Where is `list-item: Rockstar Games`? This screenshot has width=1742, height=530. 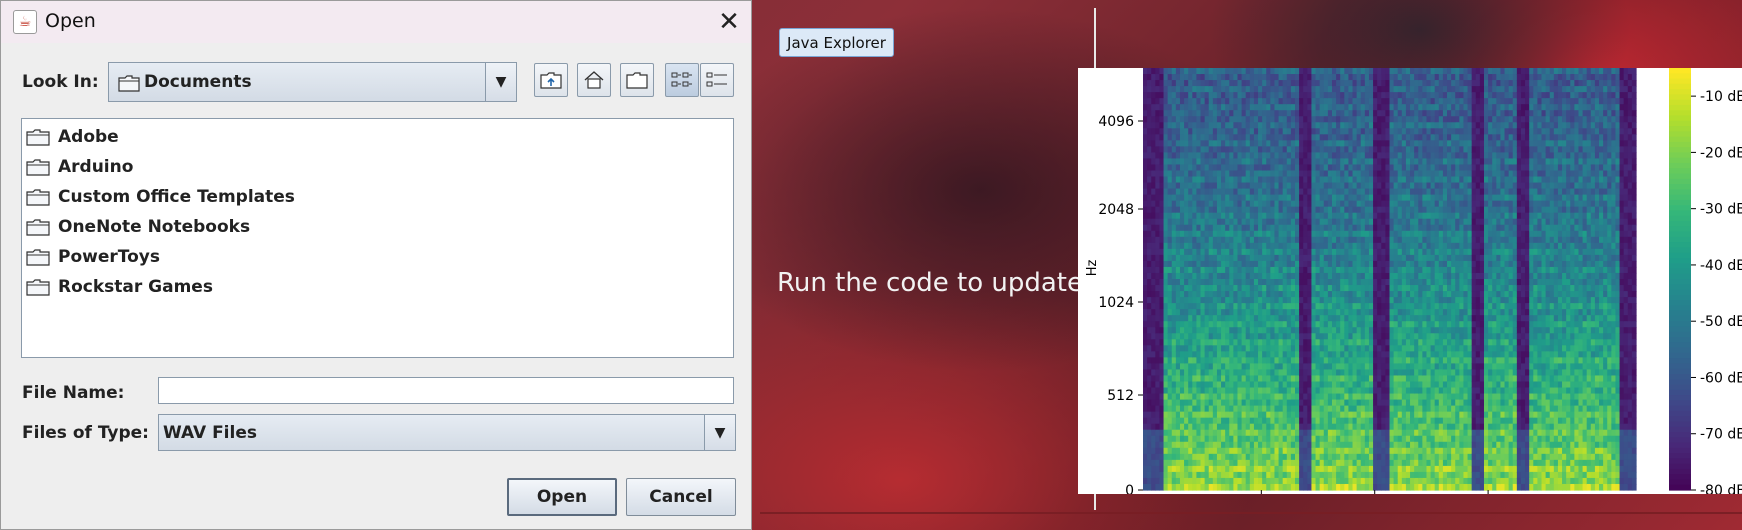 list-item: Rockstar Games is located at coordinates (119, 287).